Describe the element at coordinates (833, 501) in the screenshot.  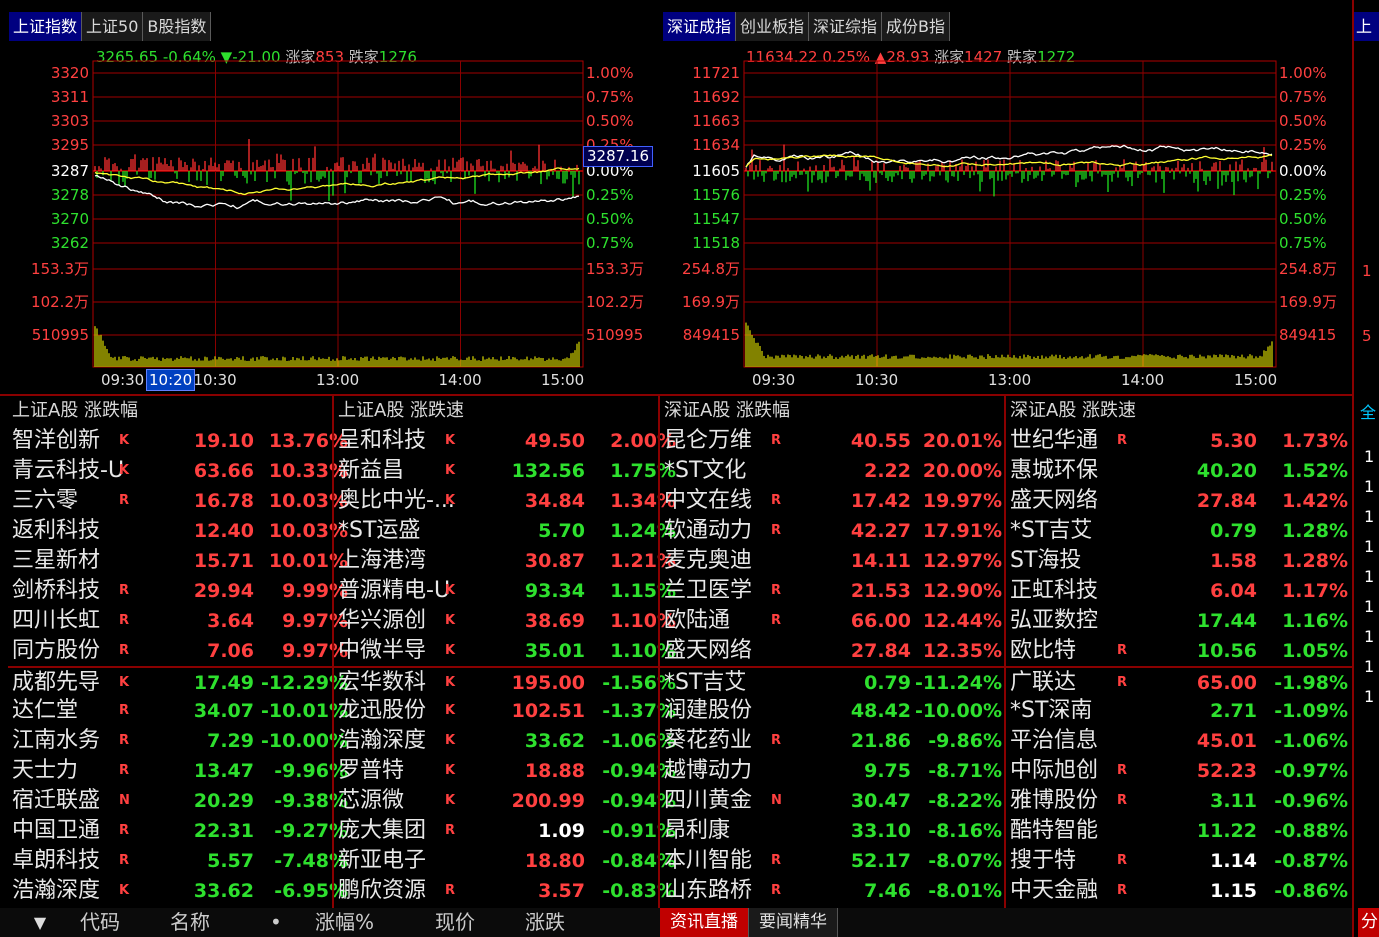
I see `list-item: 中文在线 R 17.42 19.97%` at that location.